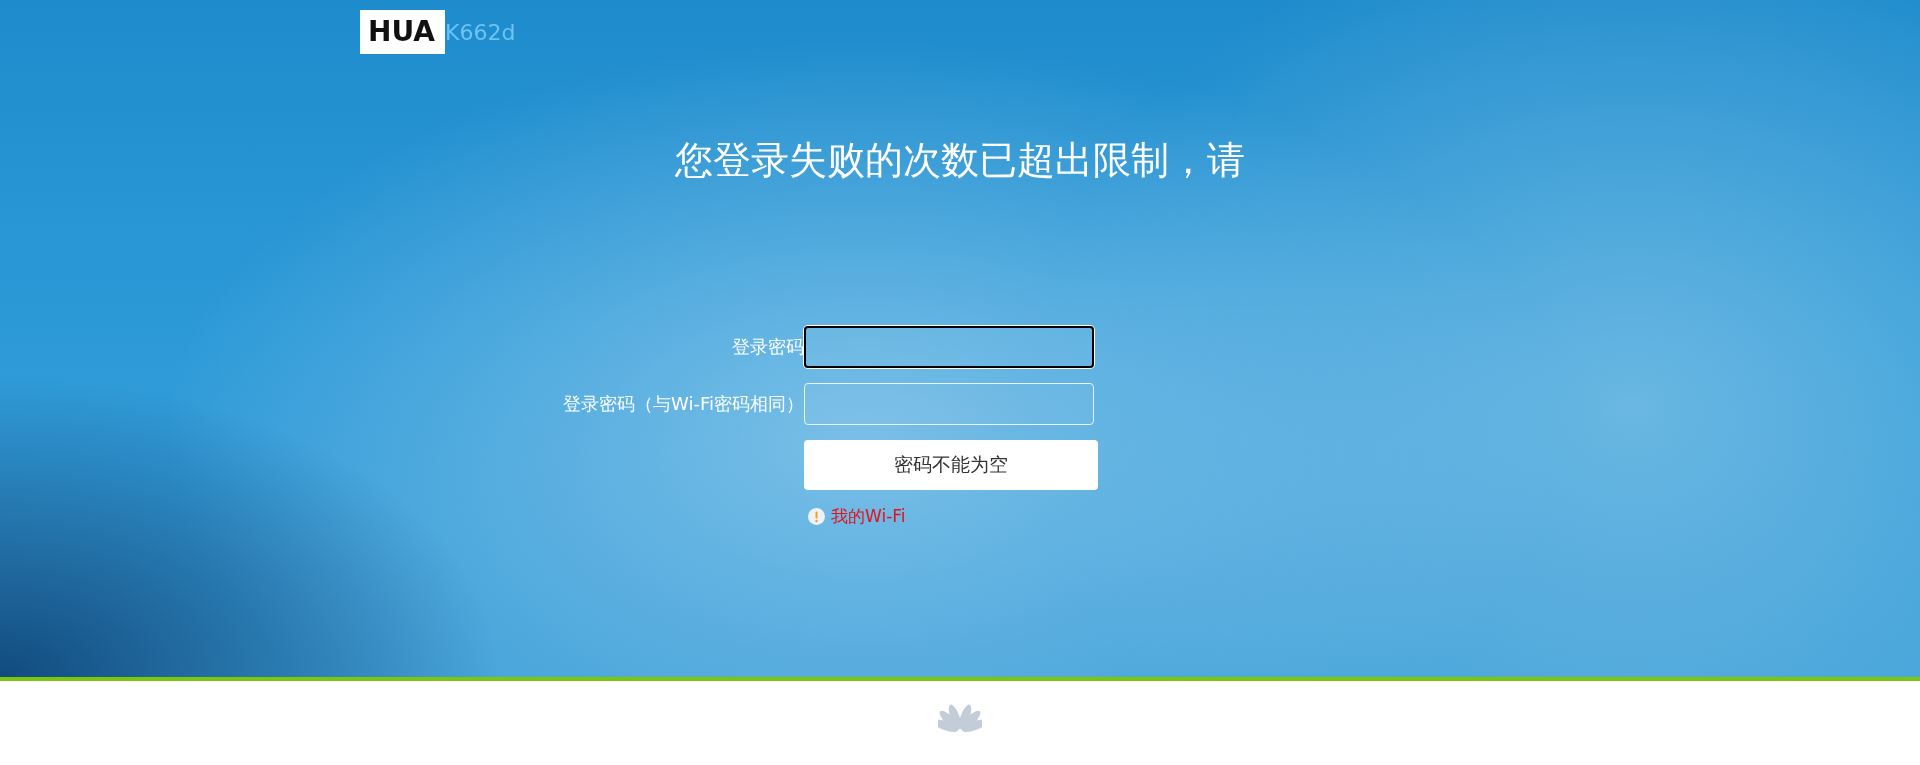  Describe the element at coordinates (960, 160) in the screenshot. I see `page-title: 您登录失败的次数已超出限制，请` at that location.